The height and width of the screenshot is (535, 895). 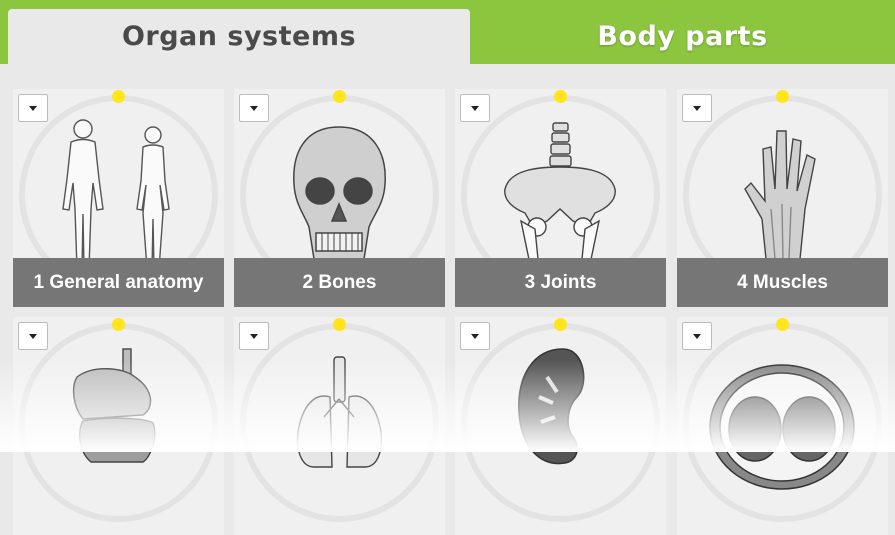 What do you see at coordinates (239, 36) in the screenshot?
I see `tab-organ-systems: Organ systems` at bounding box center [239, 36].